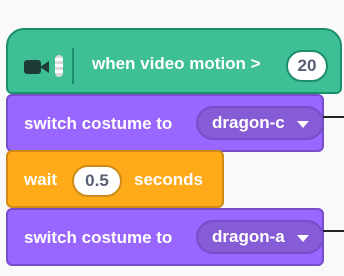  What do you see at coordinates (176, 63) in the screenshot?
I see `hat-block-label: when video motion >` at bounding box center [176, 63].